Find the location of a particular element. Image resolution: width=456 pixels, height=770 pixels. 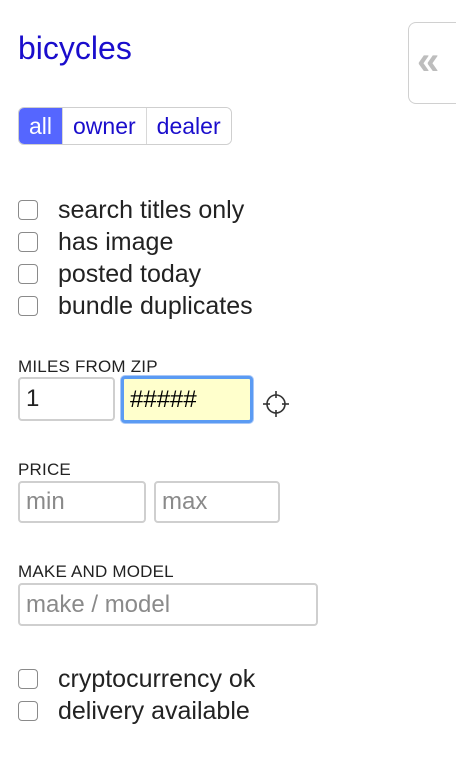

filter-delivery-available: delivery available is located at coordinates (136, 711).